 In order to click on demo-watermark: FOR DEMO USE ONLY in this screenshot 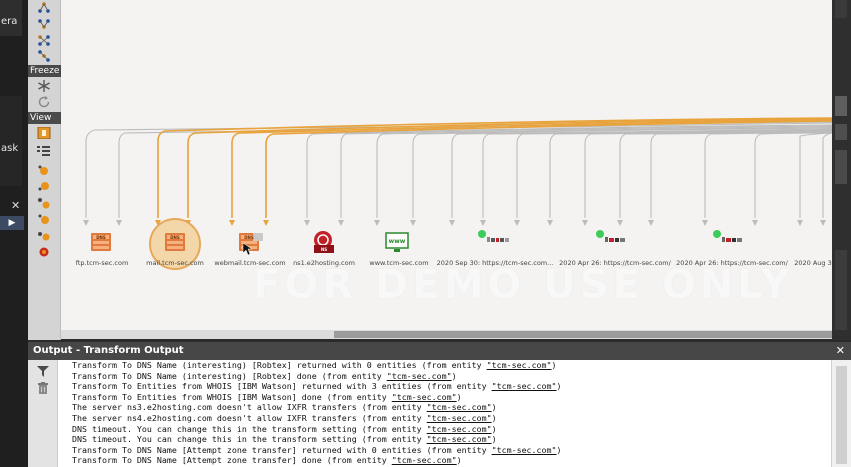, I will do `click(523, 285)`.